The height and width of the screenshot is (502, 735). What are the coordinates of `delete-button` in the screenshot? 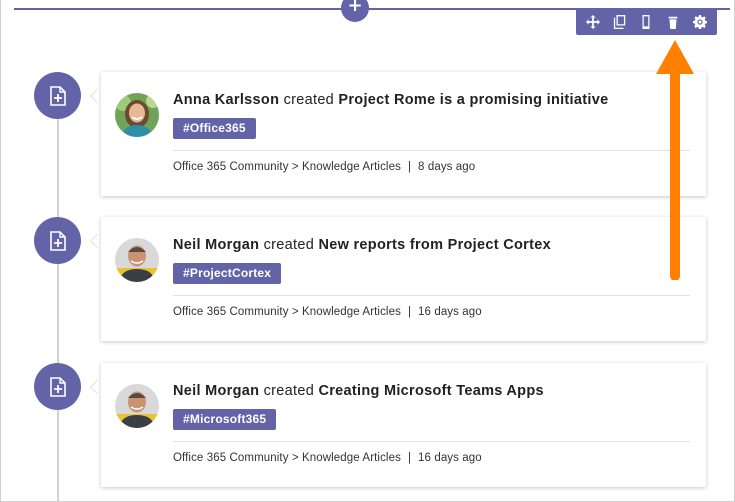 It's located at (673, 22).